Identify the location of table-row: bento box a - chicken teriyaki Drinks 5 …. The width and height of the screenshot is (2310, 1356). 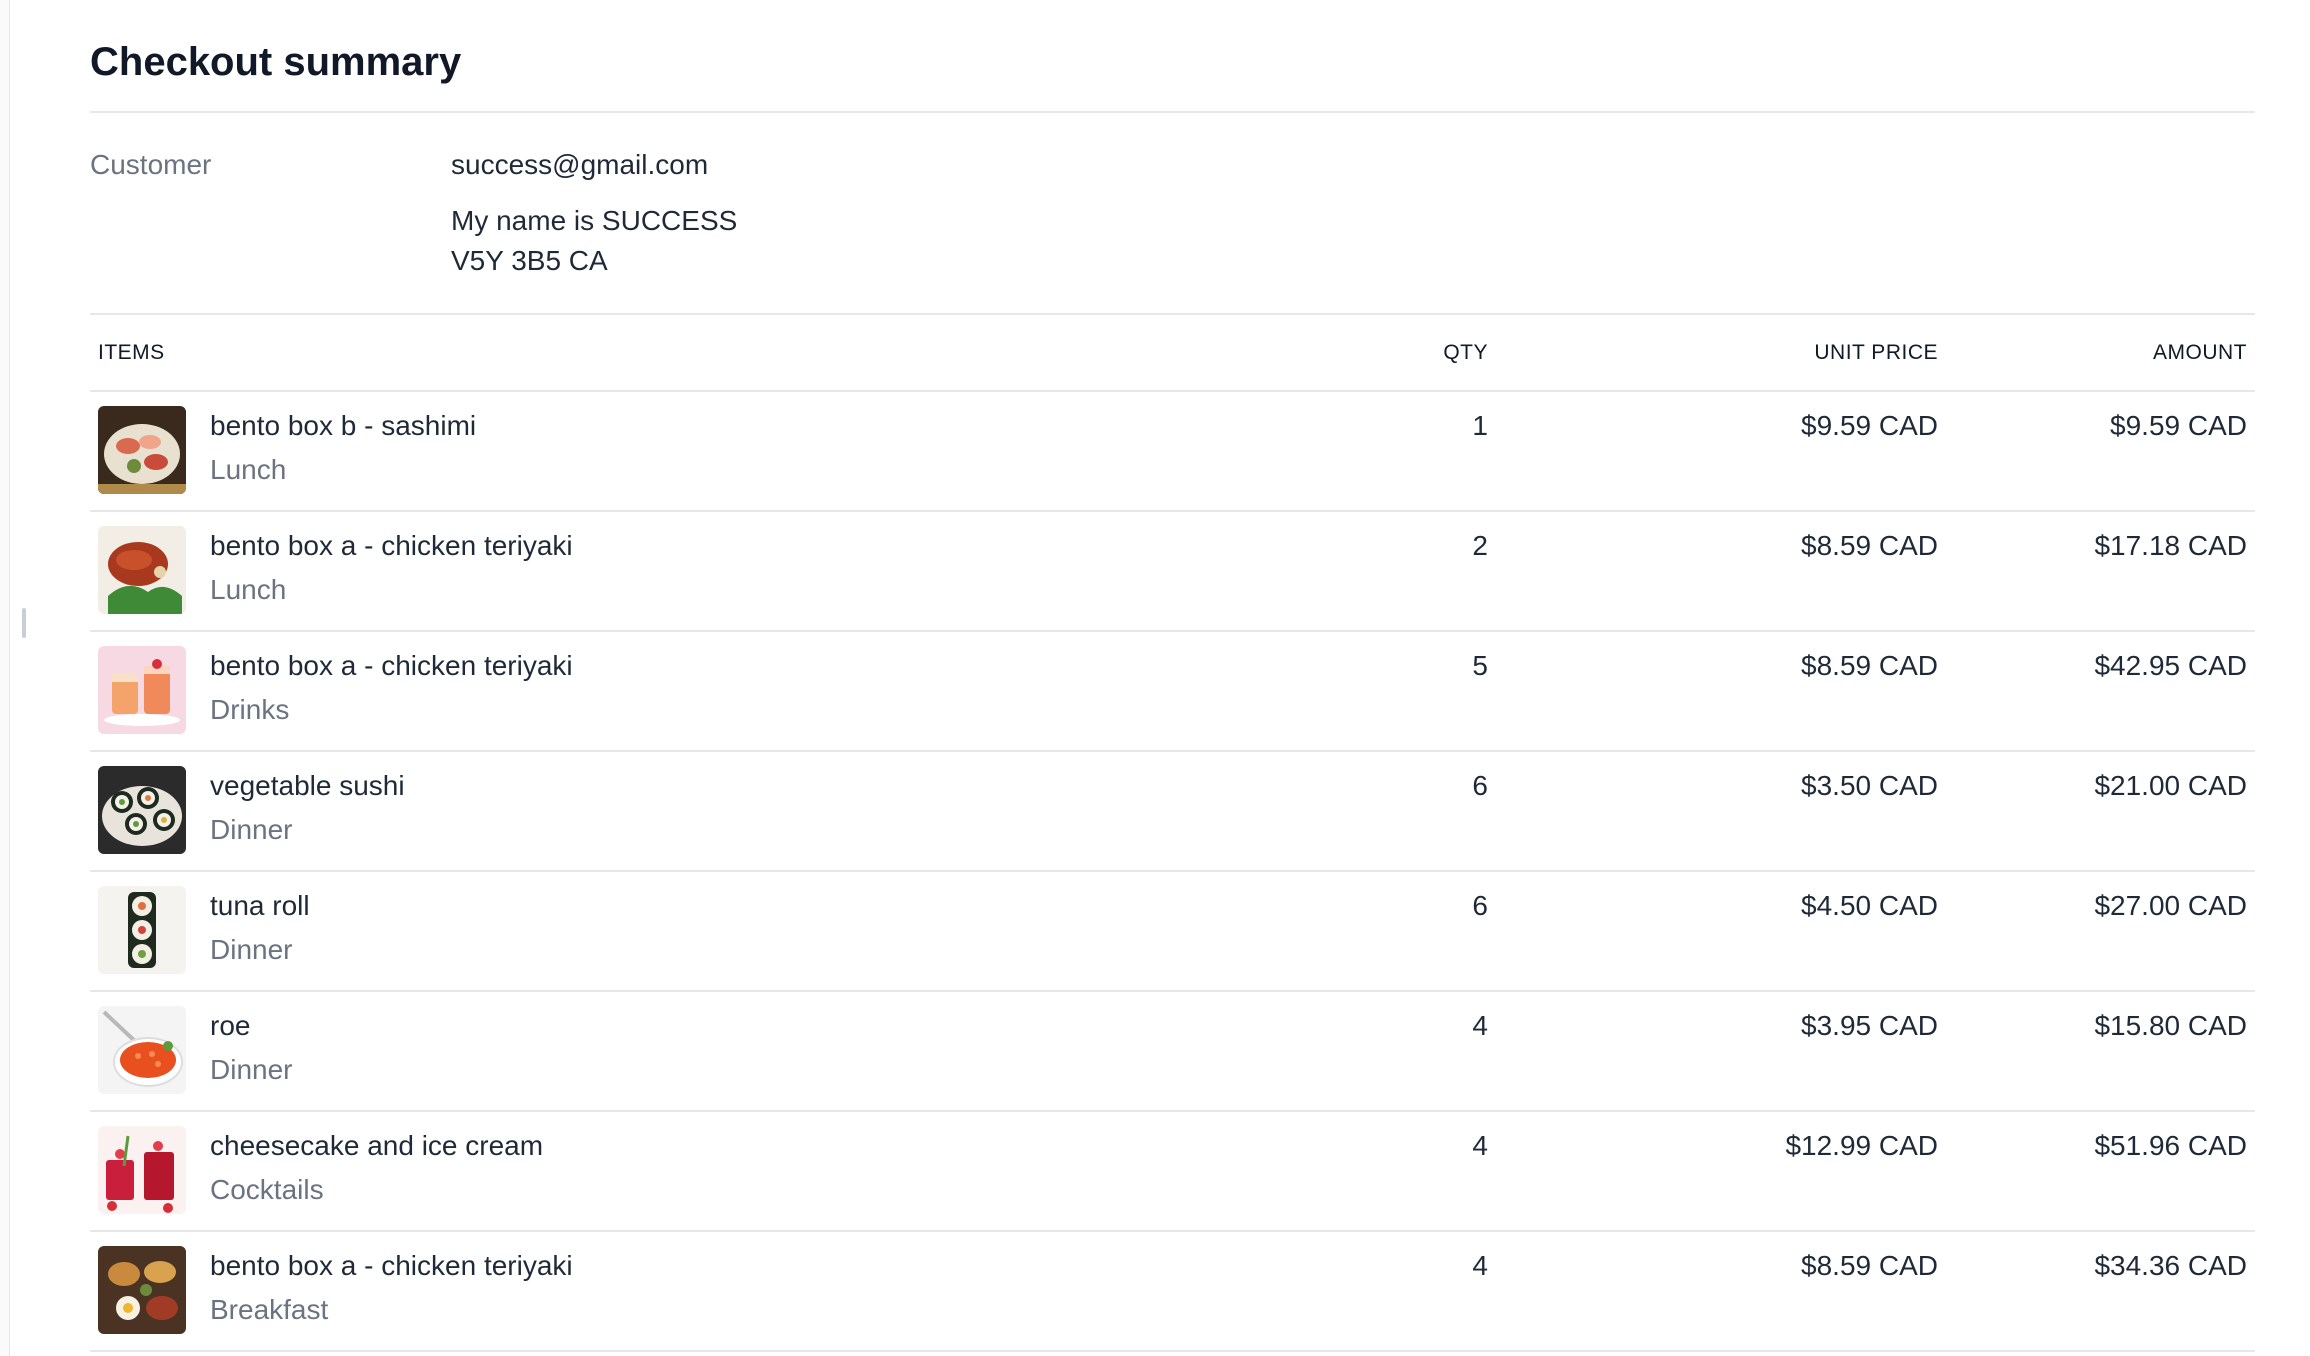
(1172, 692).